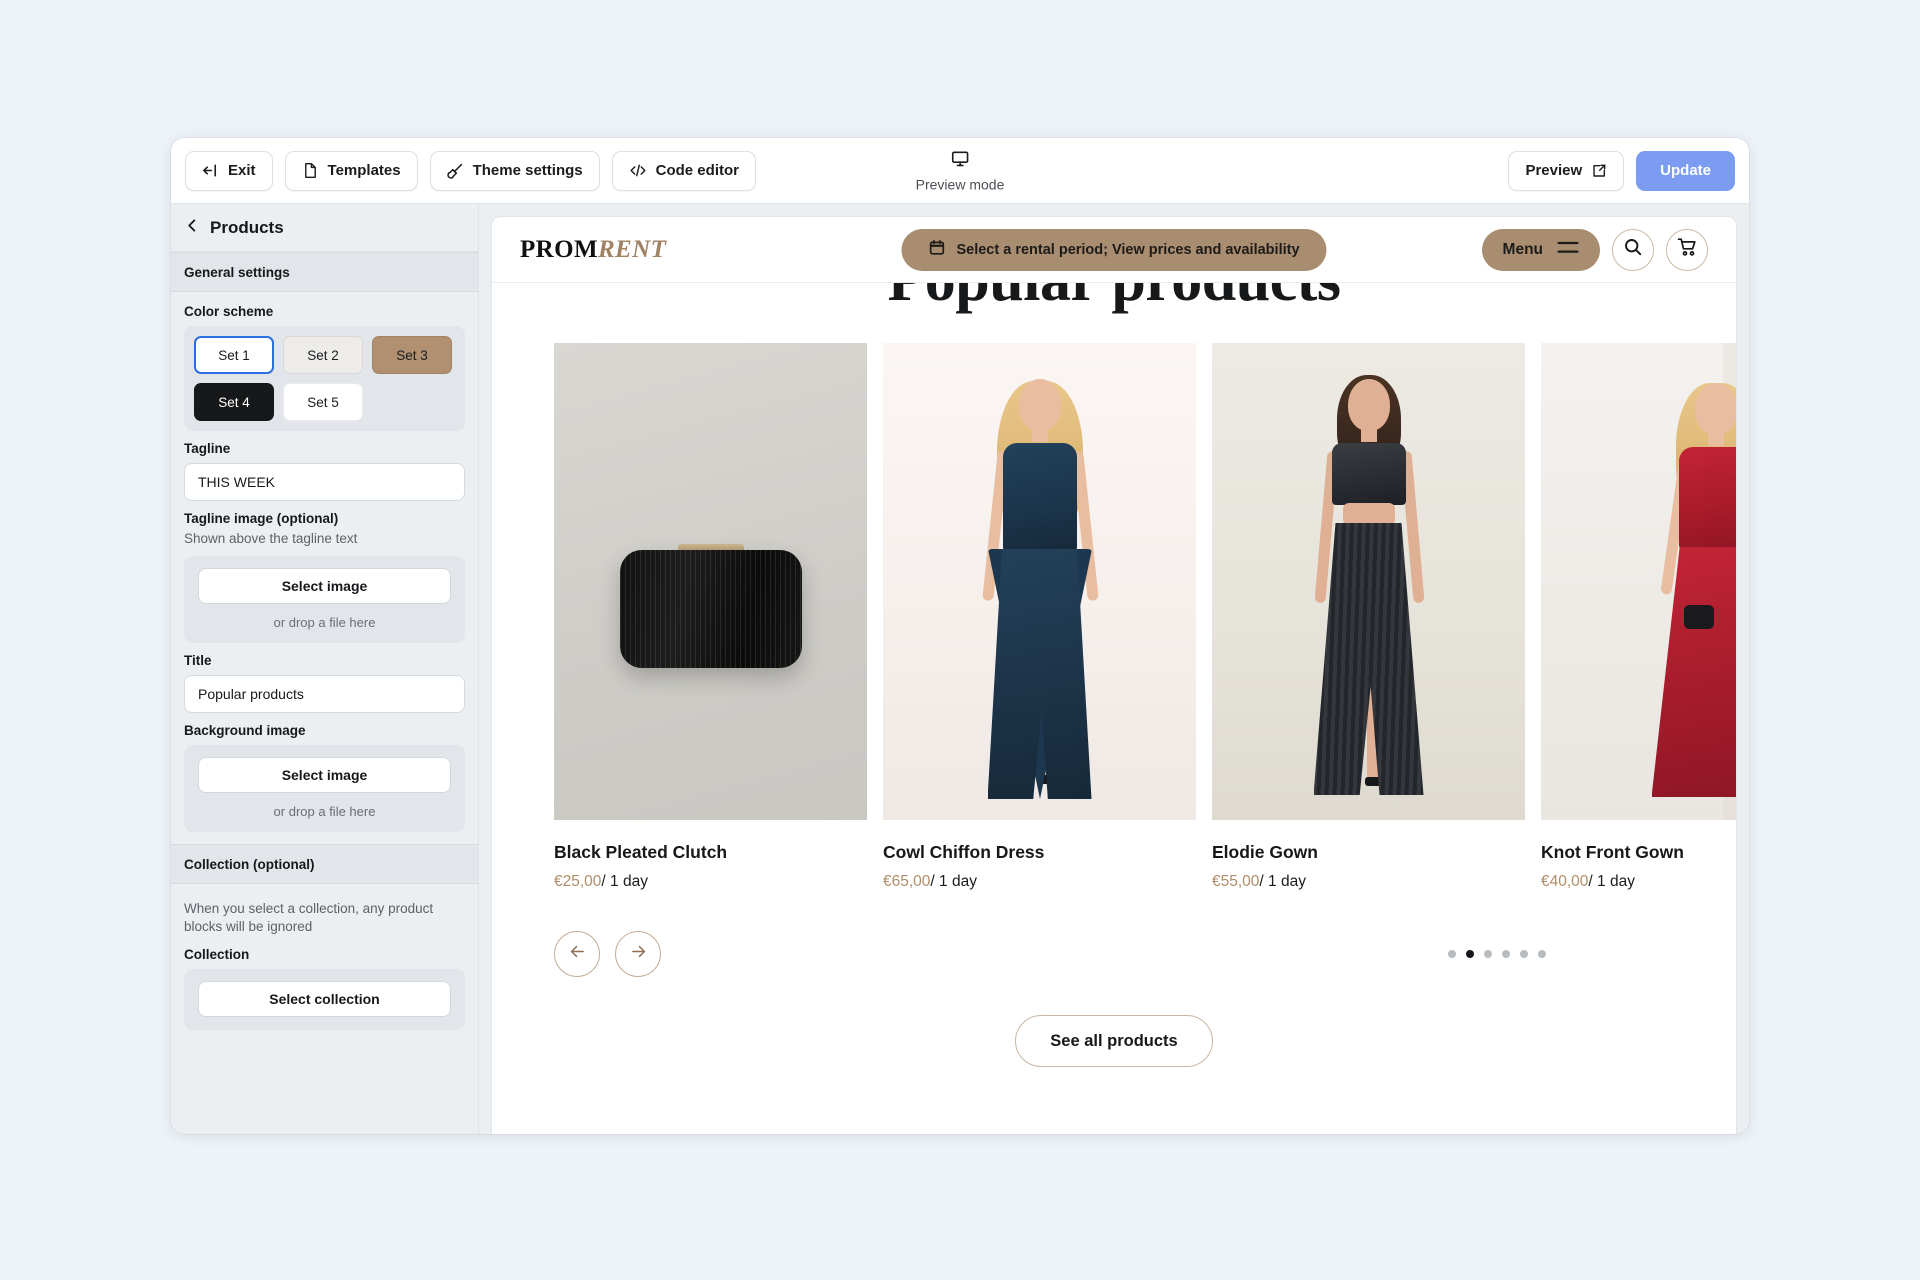 The image size is (1920, 1280). I want to click on topbar-right-actions: Preview Update, so click(1621, 170).